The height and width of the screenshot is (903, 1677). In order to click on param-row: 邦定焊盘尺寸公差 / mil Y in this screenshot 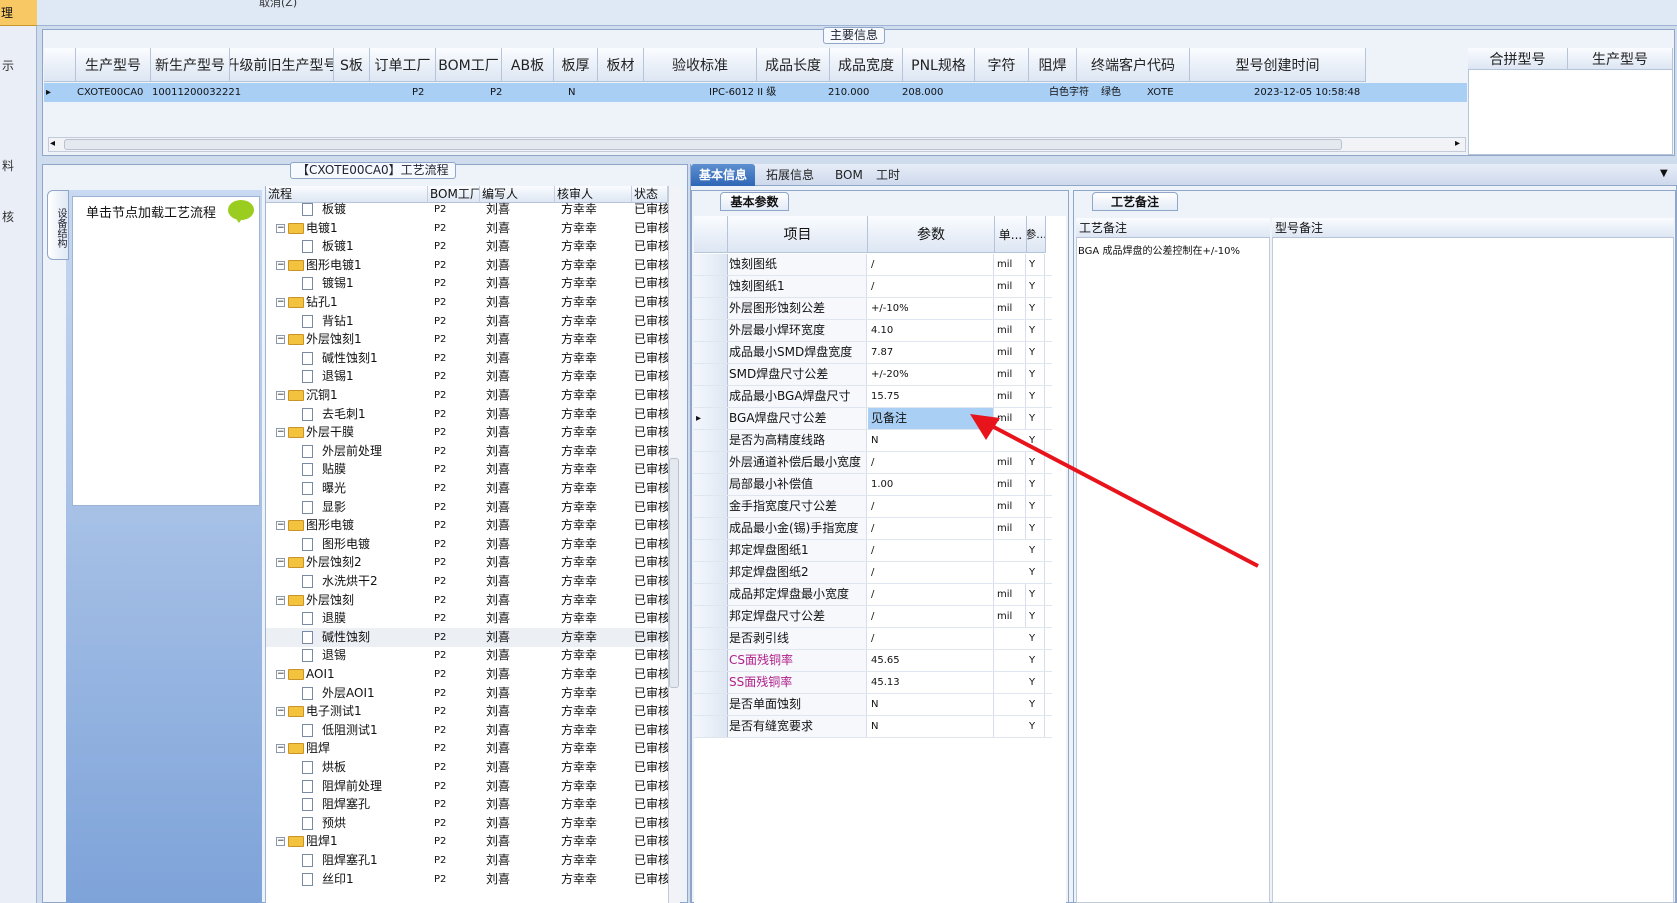, I will do `click(873, 617)`.